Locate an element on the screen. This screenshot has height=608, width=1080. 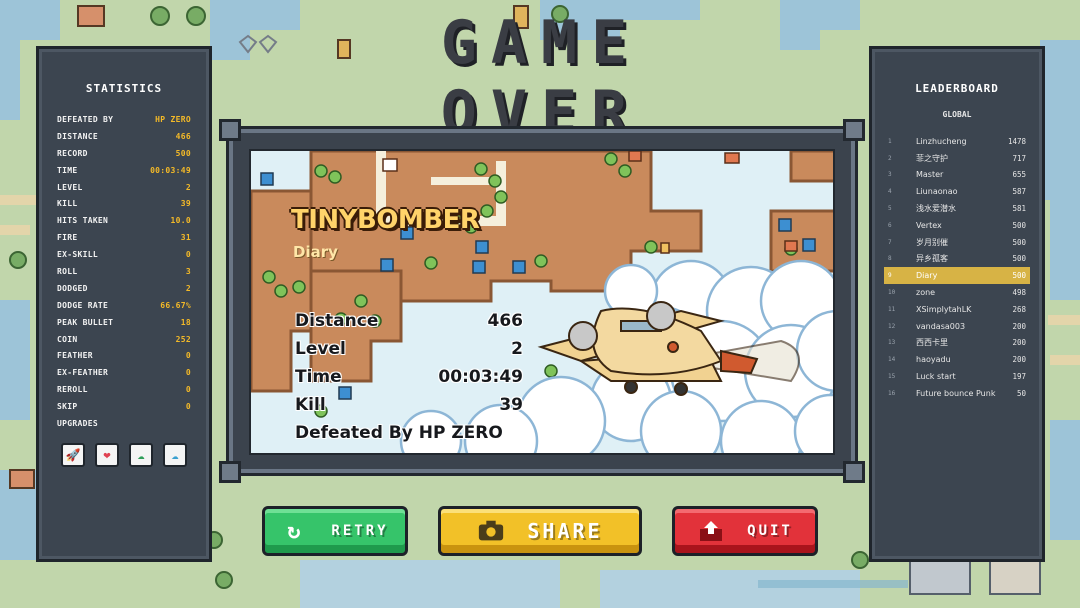
leaderboard-rank: 13 is located at coordinates (892, 343).